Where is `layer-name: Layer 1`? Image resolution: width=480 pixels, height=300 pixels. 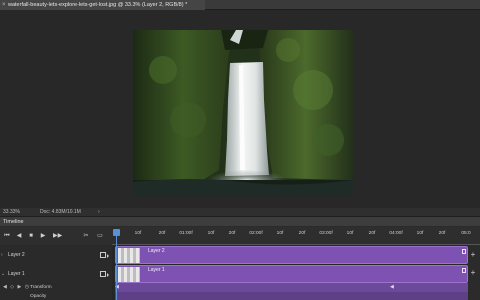
layer-name: Layer 1 is located at coordinates (16, 274).